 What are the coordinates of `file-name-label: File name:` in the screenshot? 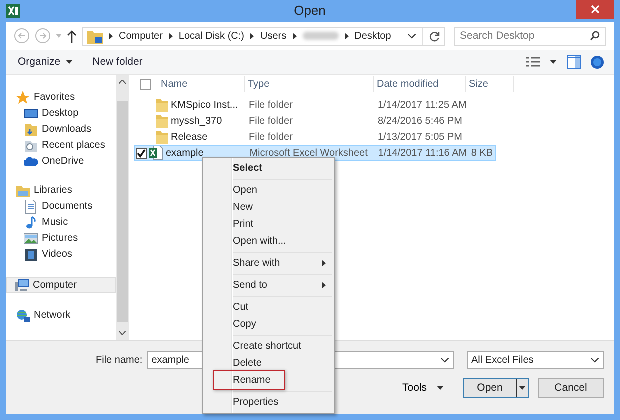 It's located at (119, 360).